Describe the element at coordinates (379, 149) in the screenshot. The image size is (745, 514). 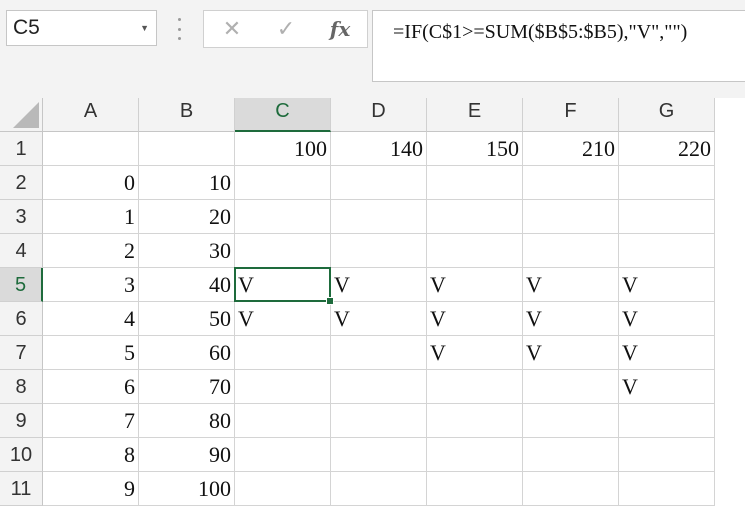
I see `cell-d1: 140` at that location.